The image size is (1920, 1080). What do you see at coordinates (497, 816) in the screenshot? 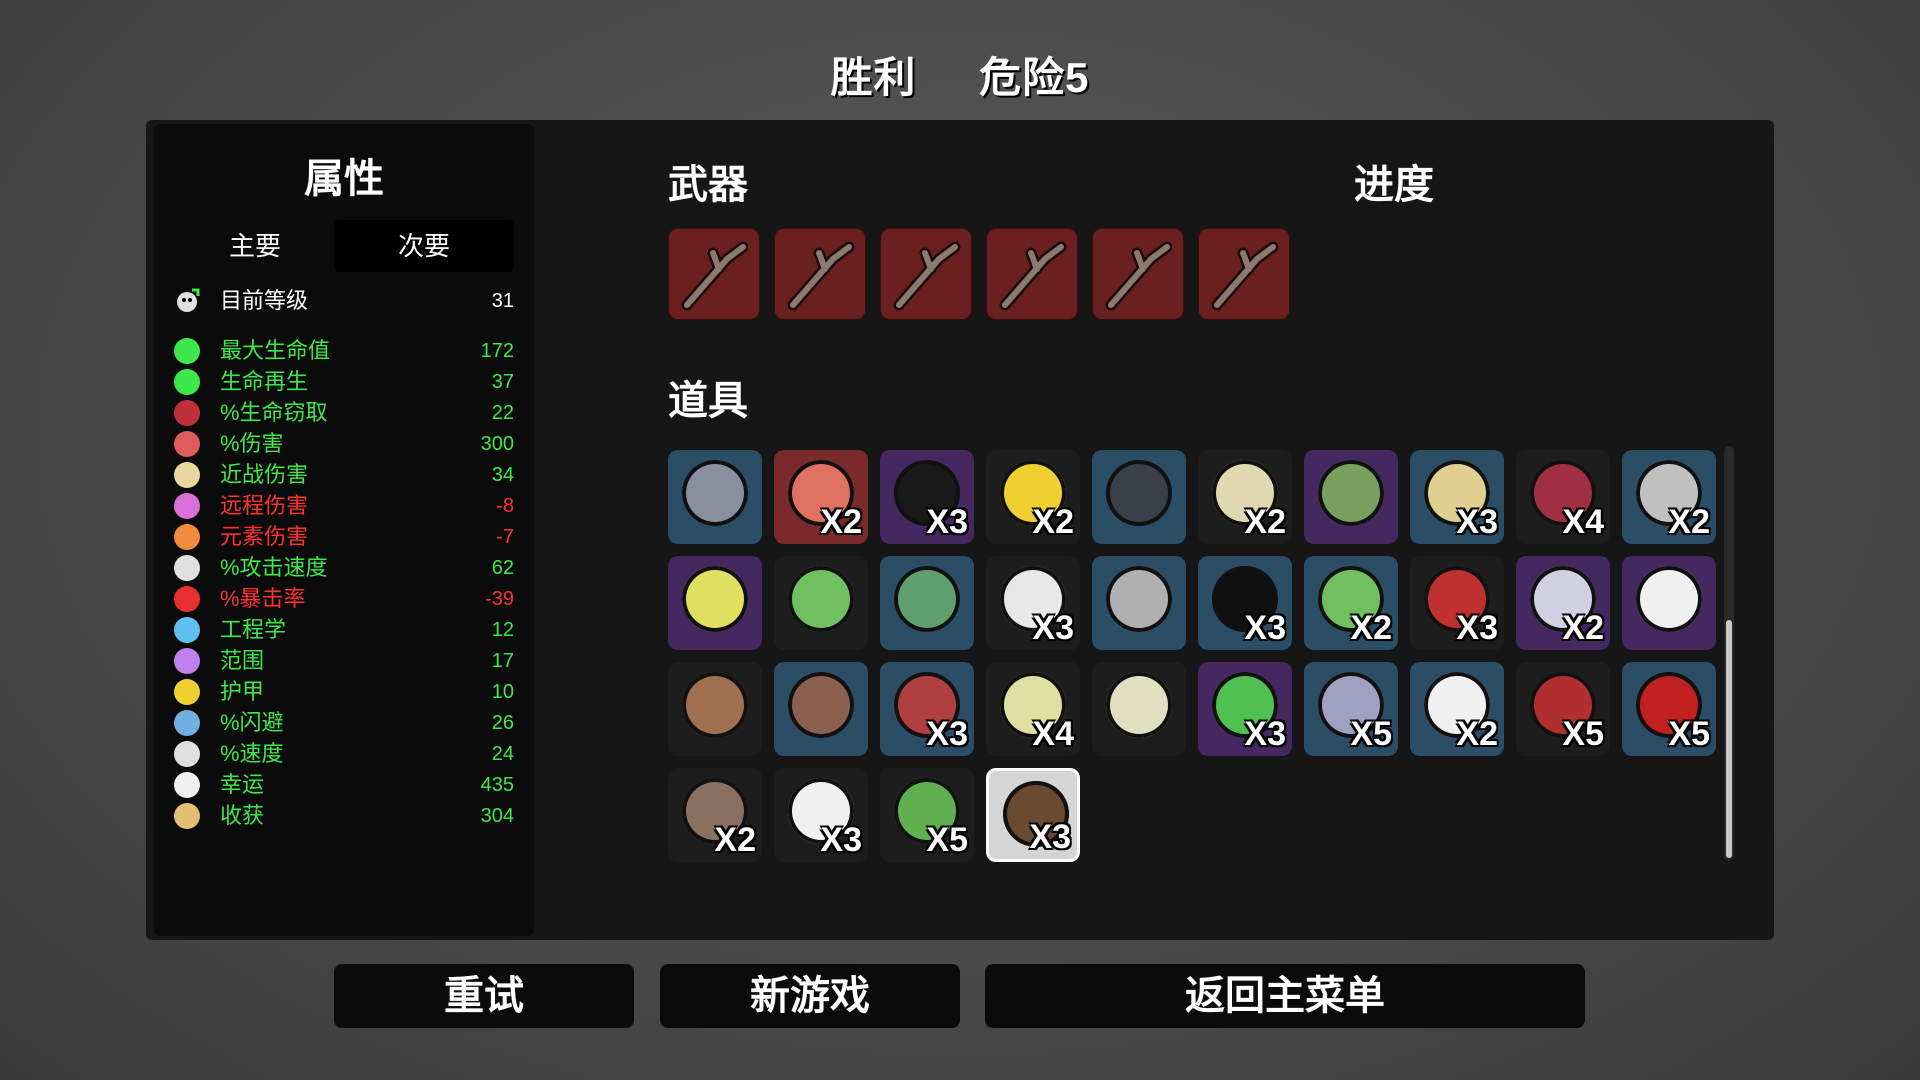
I see `stat-value: 304` at bounding box center [497, 816].